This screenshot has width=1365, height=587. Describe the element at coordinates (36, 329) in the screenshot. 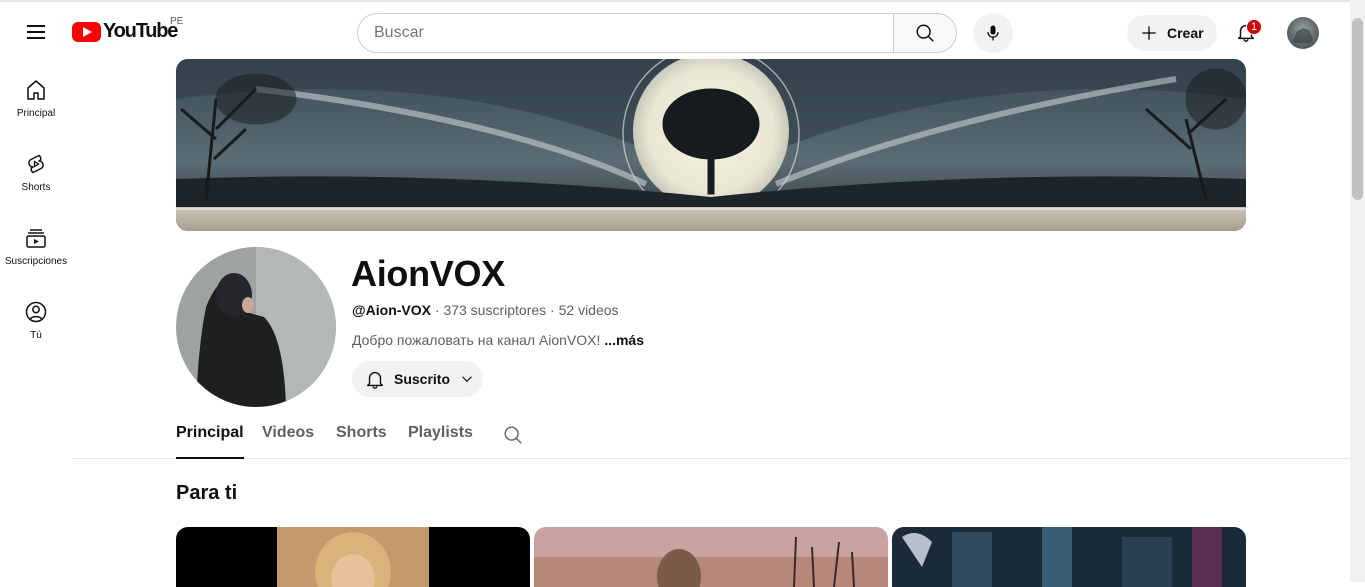

I see `sidebar-item-you: Tú` at that location.